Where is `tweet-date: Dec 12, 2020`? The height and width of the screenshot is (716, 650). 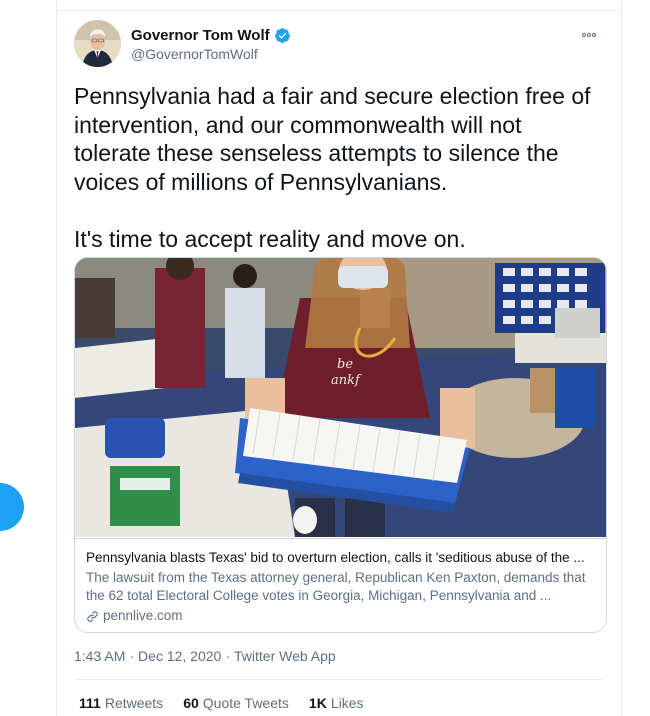 tweet-date: Dec 12, 2020 is located at coordinates (179, 656).